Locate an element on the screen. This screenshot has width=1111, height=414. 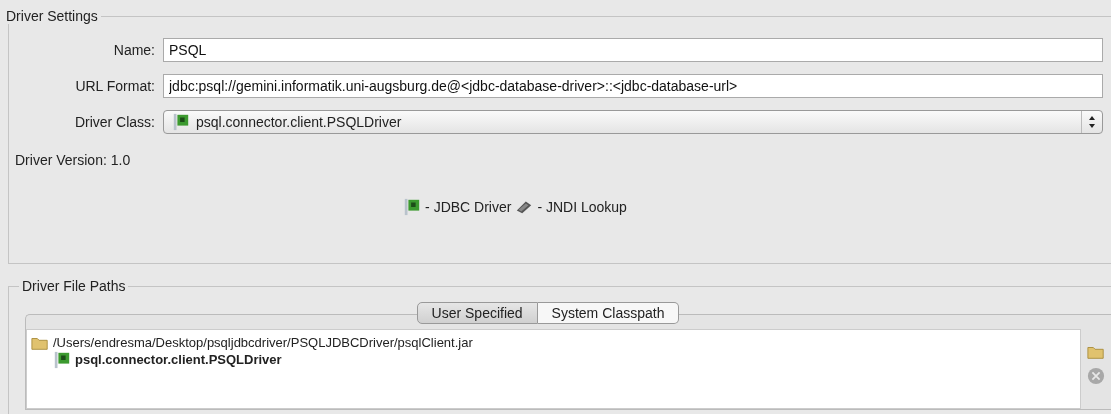
legend-label: - JNDI Lookup is located at coordinates (582, 207).